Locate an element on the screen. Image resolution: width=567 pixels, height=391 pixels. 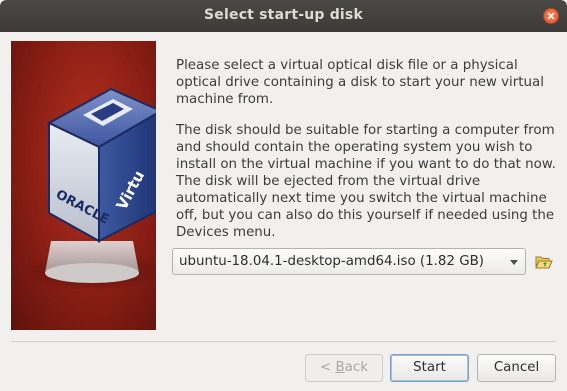
back-button: < Back is located at coordinates (344, 368).